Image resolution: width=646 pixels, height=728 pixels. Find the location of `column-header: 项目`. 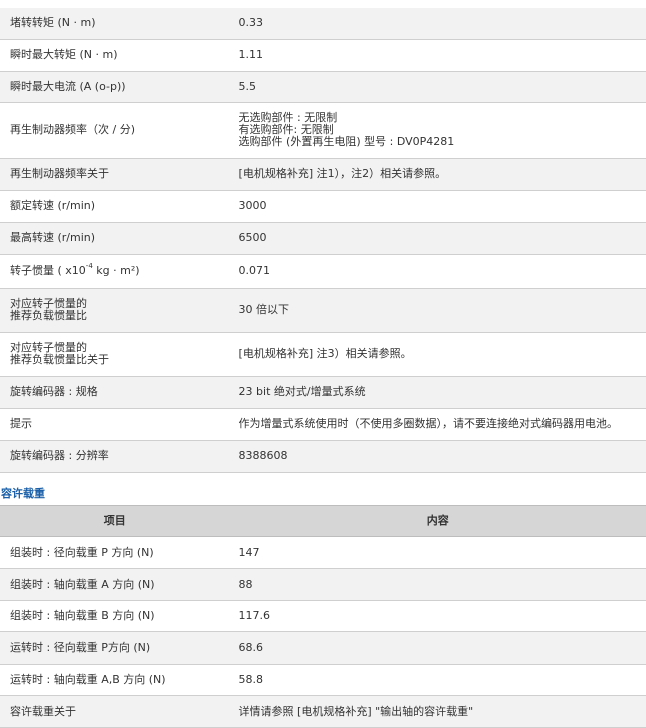

column-header: 项目 is located at coordinates (115, 521).